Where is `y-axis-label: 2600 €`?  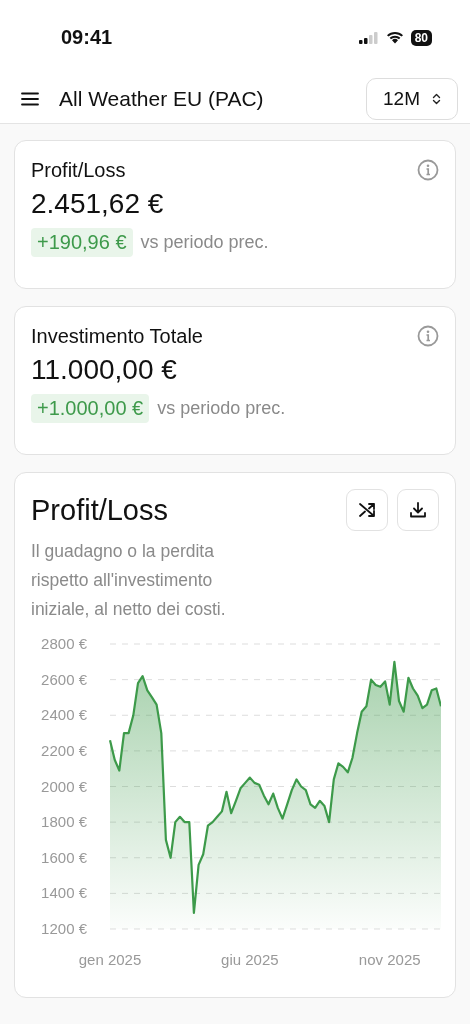 y-axis-label: 2600 € is located at coordinates (64, 679).